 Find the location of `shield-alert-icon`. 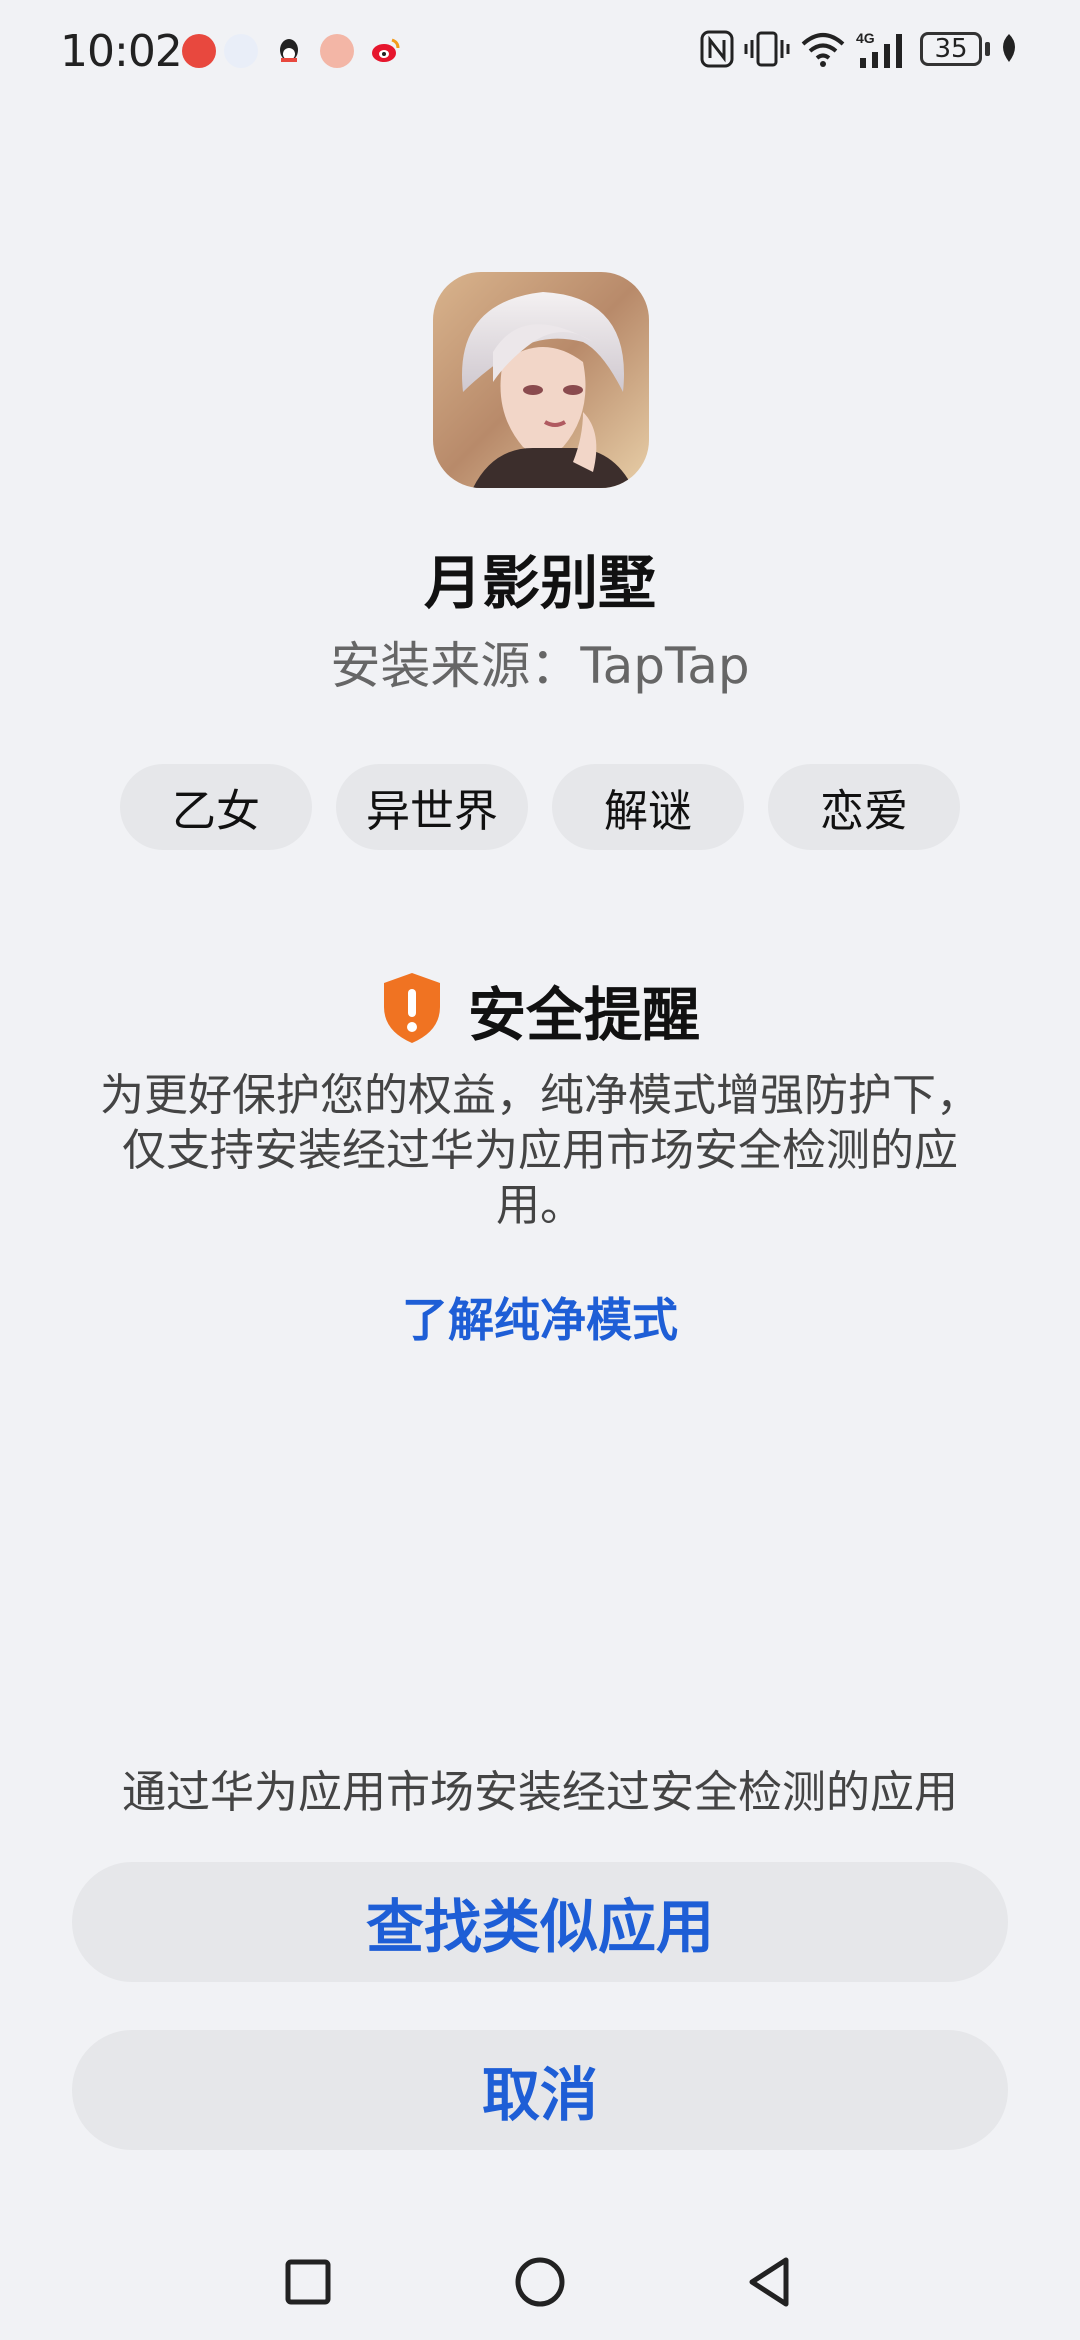

shield-alert-icon is located at coordinates (412, 1010).